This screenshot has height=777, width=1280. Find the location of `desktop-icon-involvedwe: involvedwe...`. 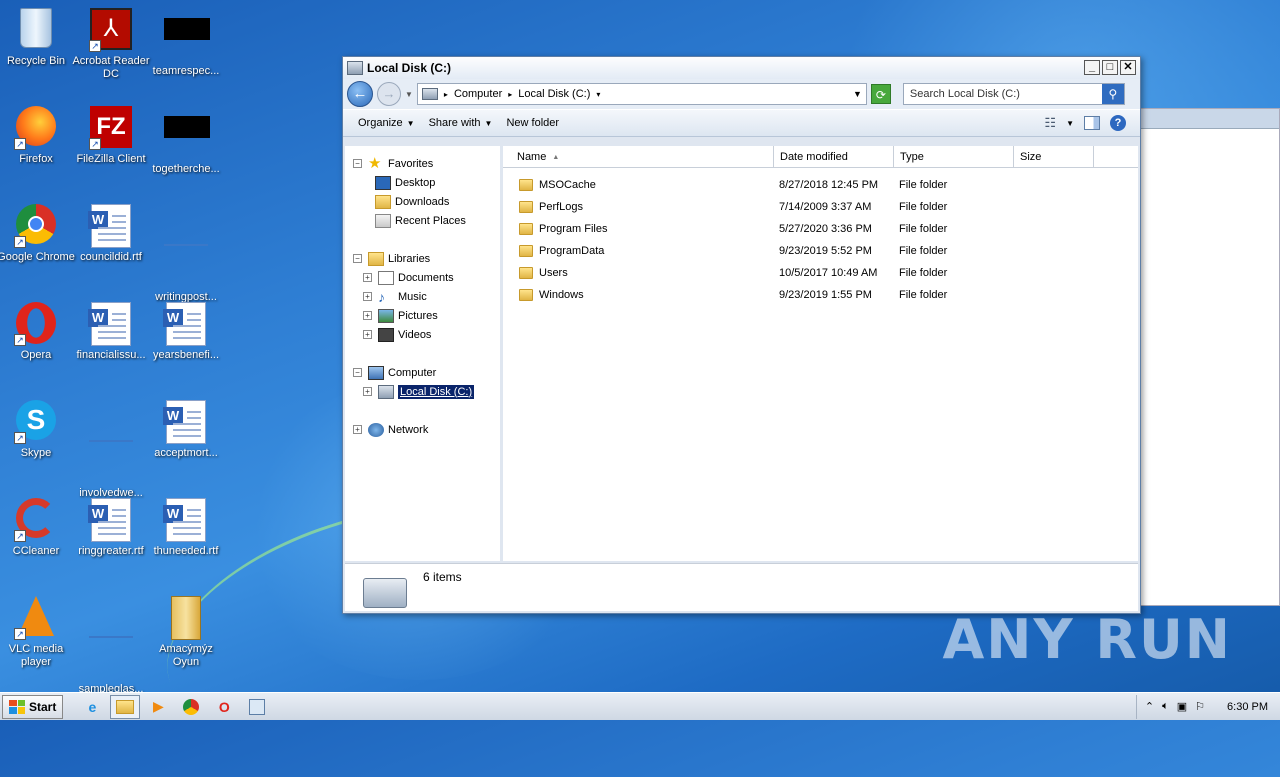

desktop-icon-involvedwe: involvedwe... is located at coordinates (111, 450).